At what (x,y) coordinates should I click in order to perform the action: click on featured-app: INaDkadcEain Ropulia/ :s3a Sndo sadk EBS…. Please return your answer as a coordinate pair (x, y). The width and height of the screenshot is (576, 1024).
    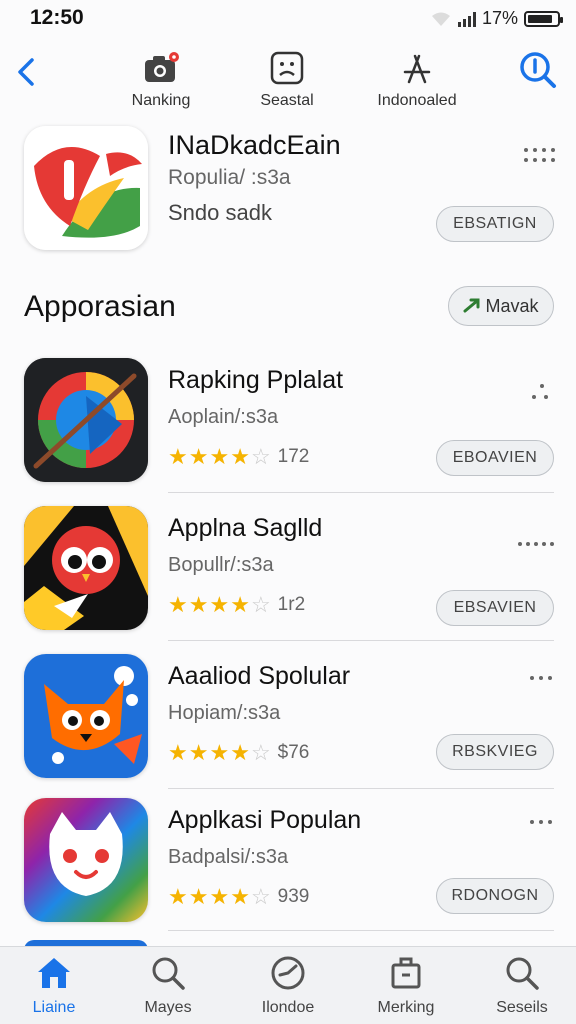
    Looking at the image, I should click on (288, 190).